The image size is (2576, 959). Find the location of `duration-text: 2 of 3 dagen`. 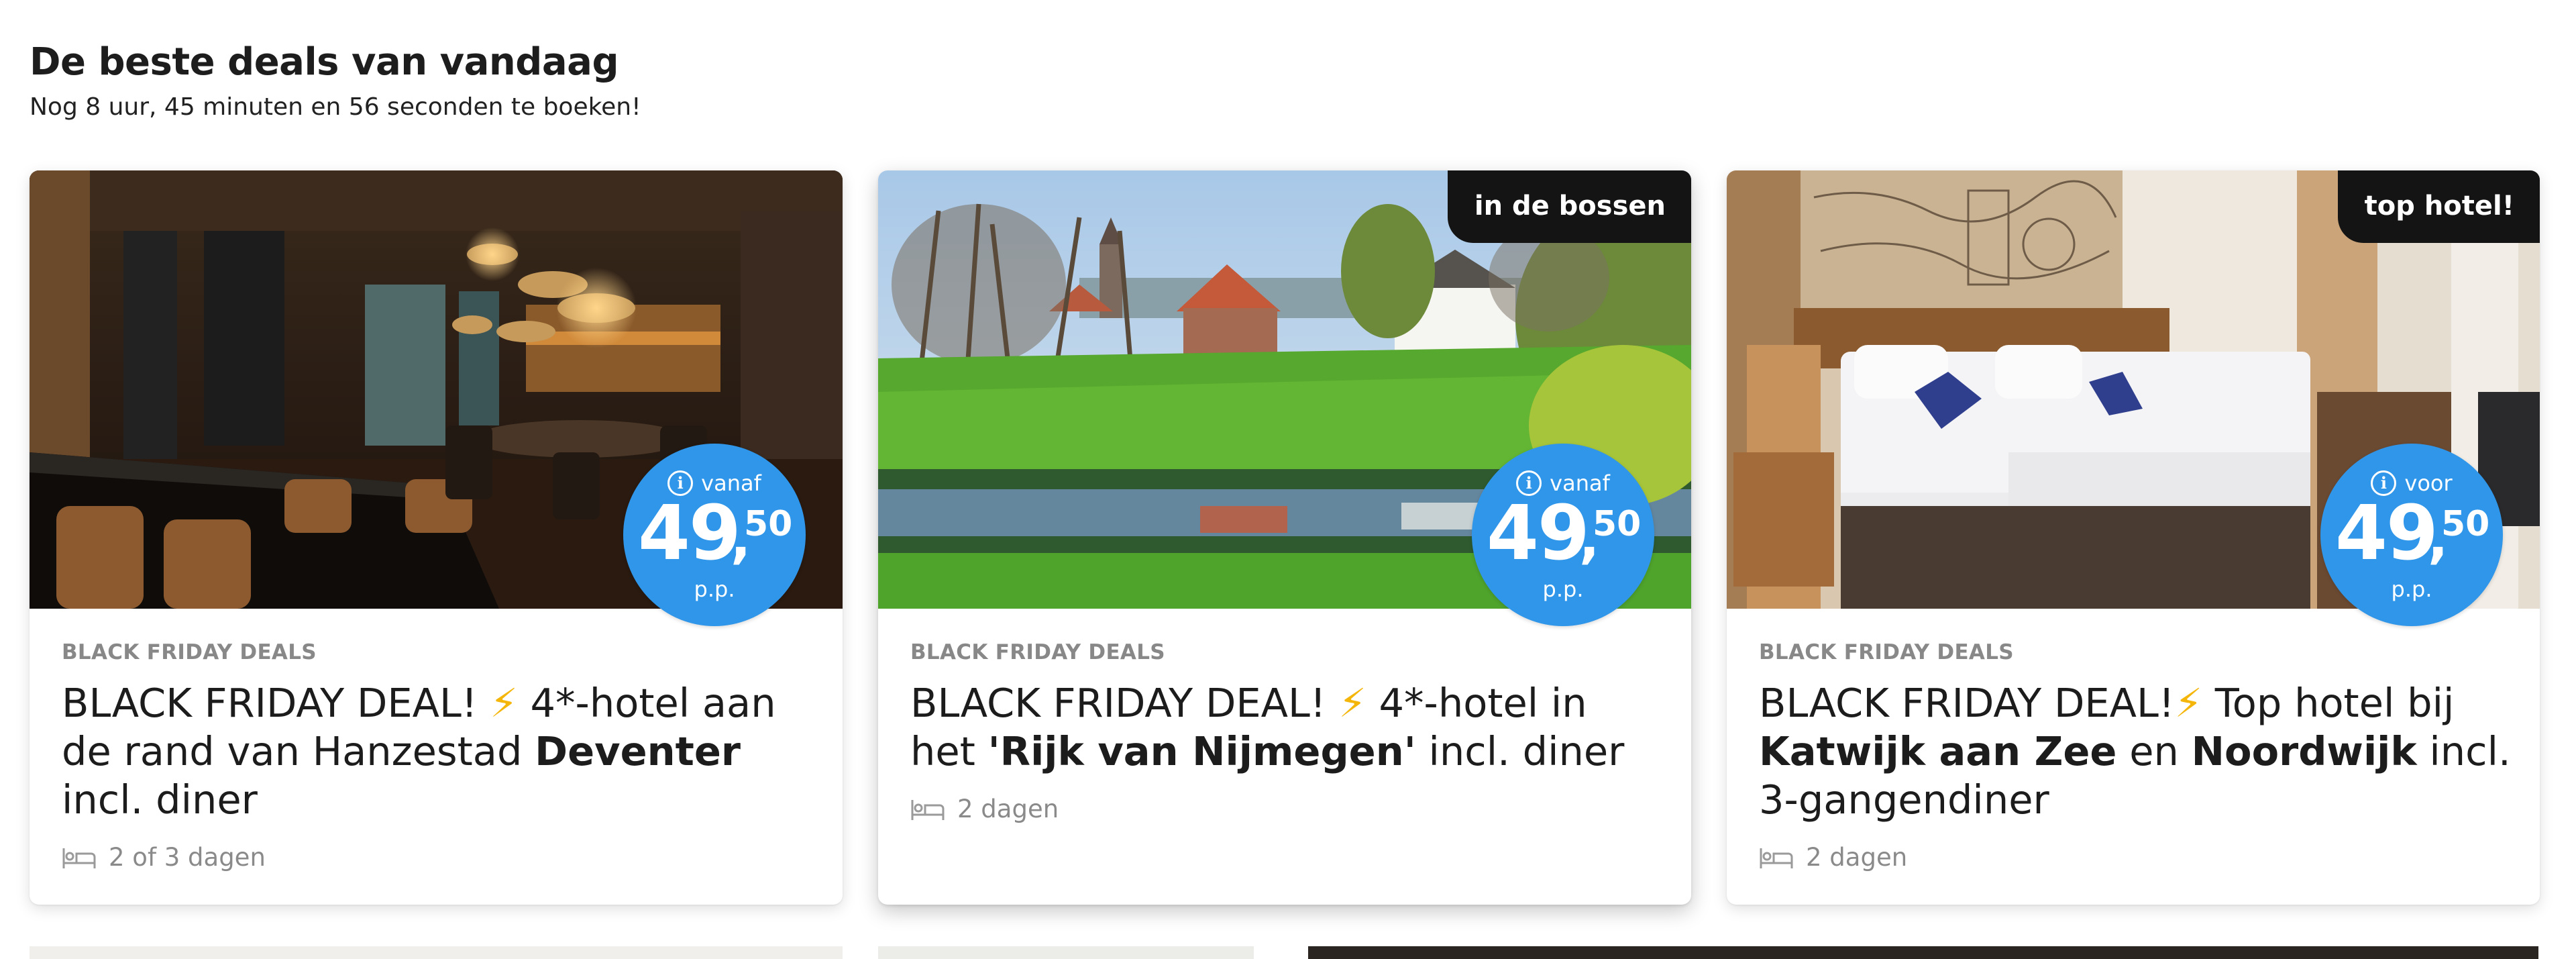

duration-text: 2 of 3 dagen is located at coordinates (187, 858).